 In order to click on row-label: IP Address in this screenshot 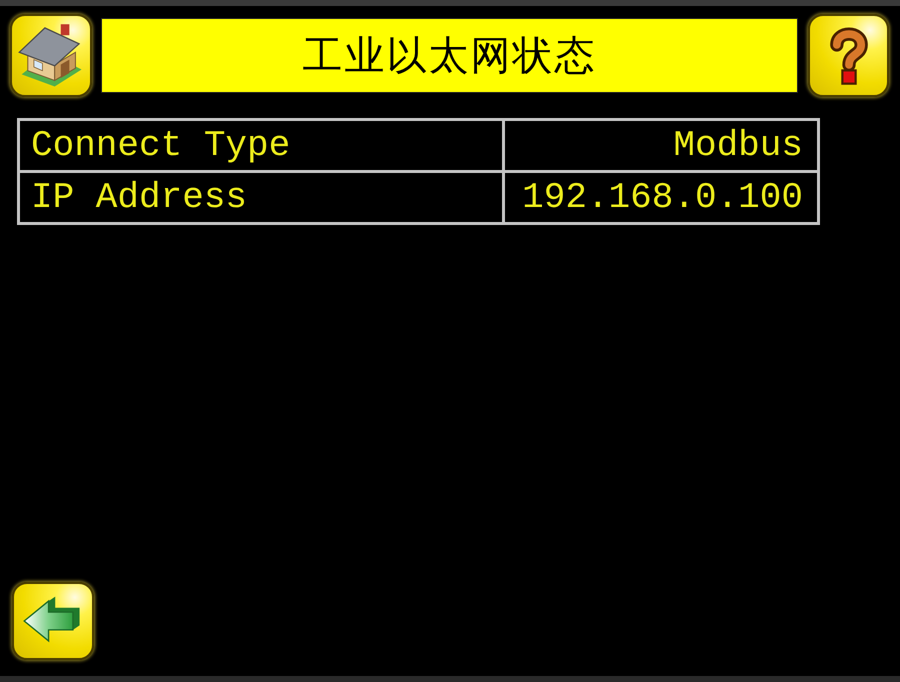, I will do `click(261, 198)`.